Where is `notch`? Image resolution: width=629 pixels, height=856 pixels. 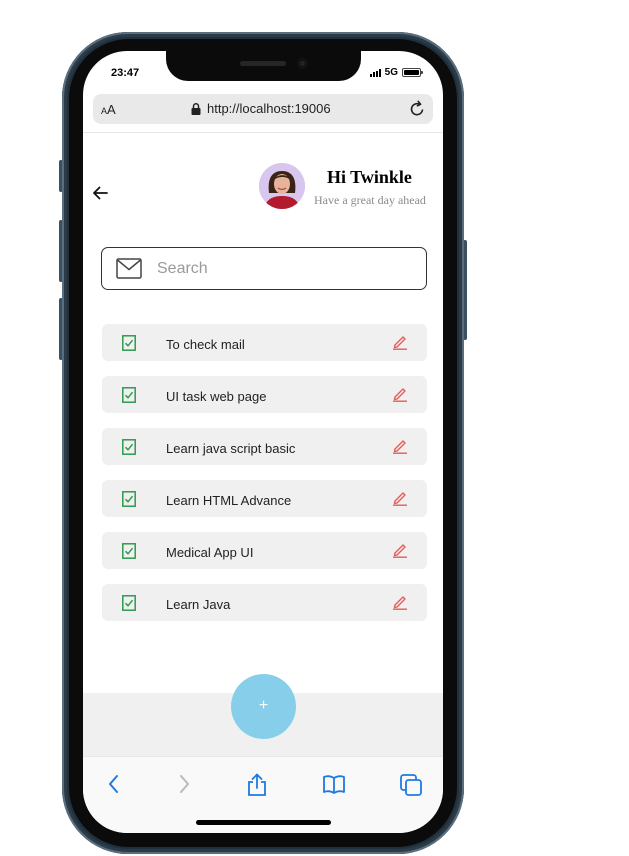
notch is located at coordinates (263, 66).